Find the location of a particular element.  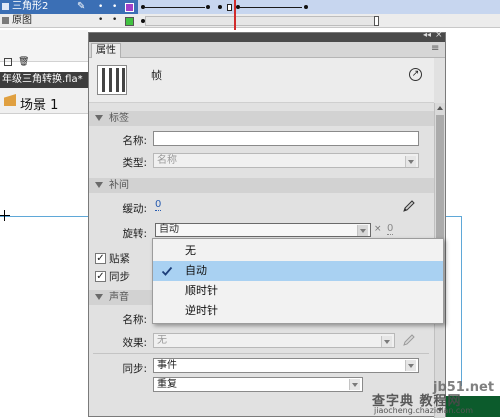

playhead is located at coordinates (235, 15).